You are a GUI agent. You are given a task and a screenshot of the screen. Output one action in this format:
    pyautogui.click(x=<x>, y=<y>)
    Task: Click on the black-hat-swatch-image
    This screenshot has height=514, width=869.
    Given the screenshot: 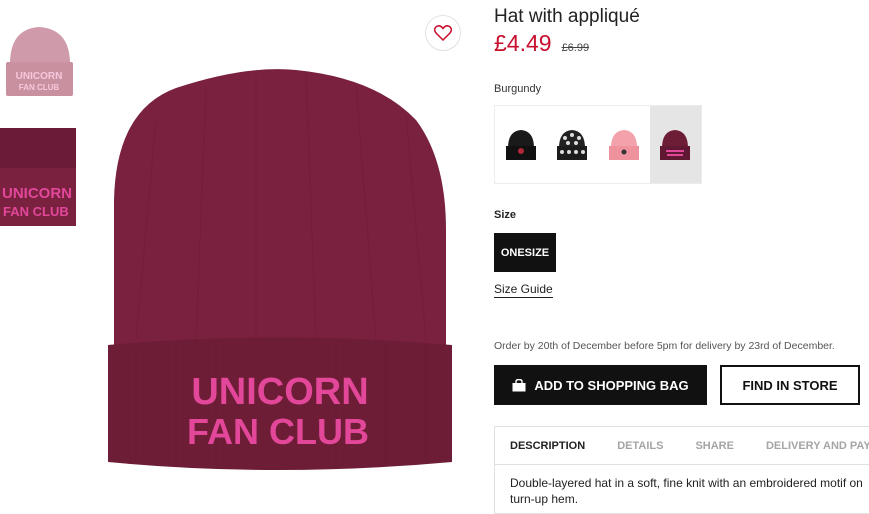 What is the action you would take?
    pyautogui.click(x=520, y=144)
    